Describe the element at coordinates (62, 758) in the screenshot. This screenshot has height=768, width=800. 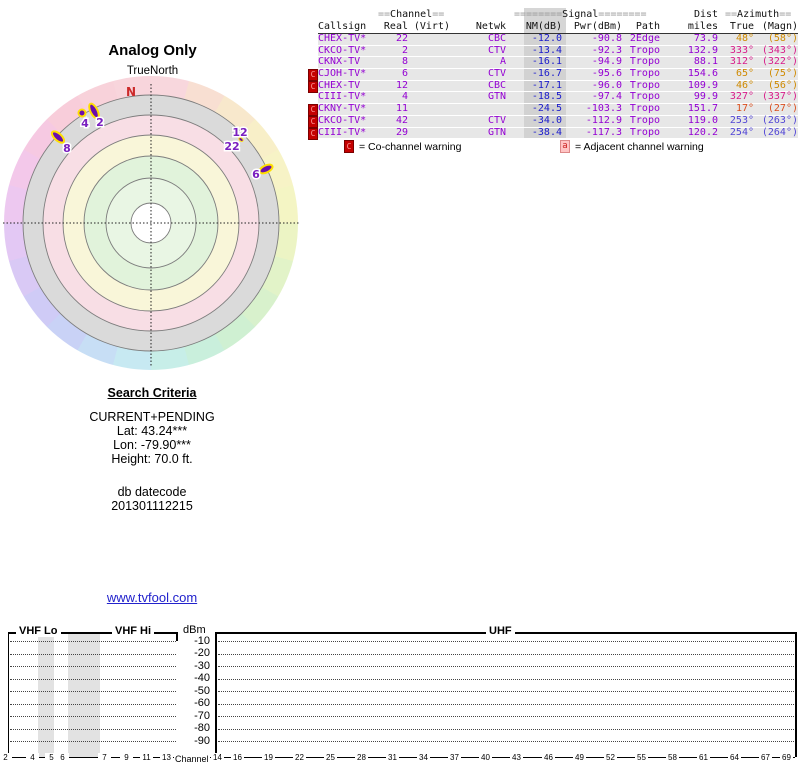
I see `channel-tick-label: 6` at that location.